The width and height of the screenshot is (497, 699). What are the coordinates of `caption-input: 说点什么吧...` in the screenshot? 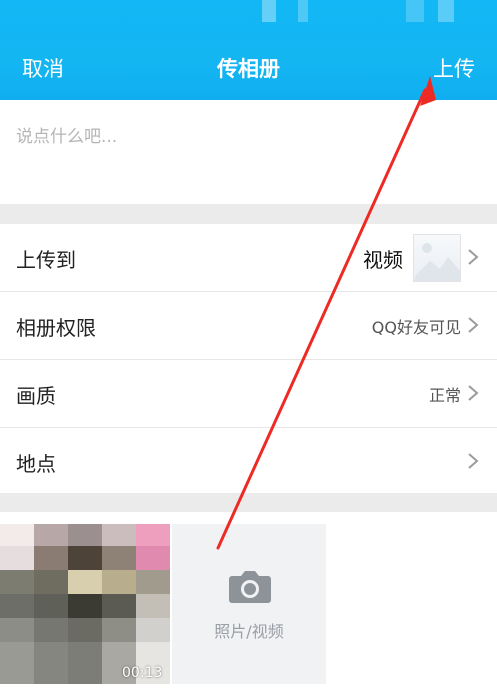 It's located at (246, 134).